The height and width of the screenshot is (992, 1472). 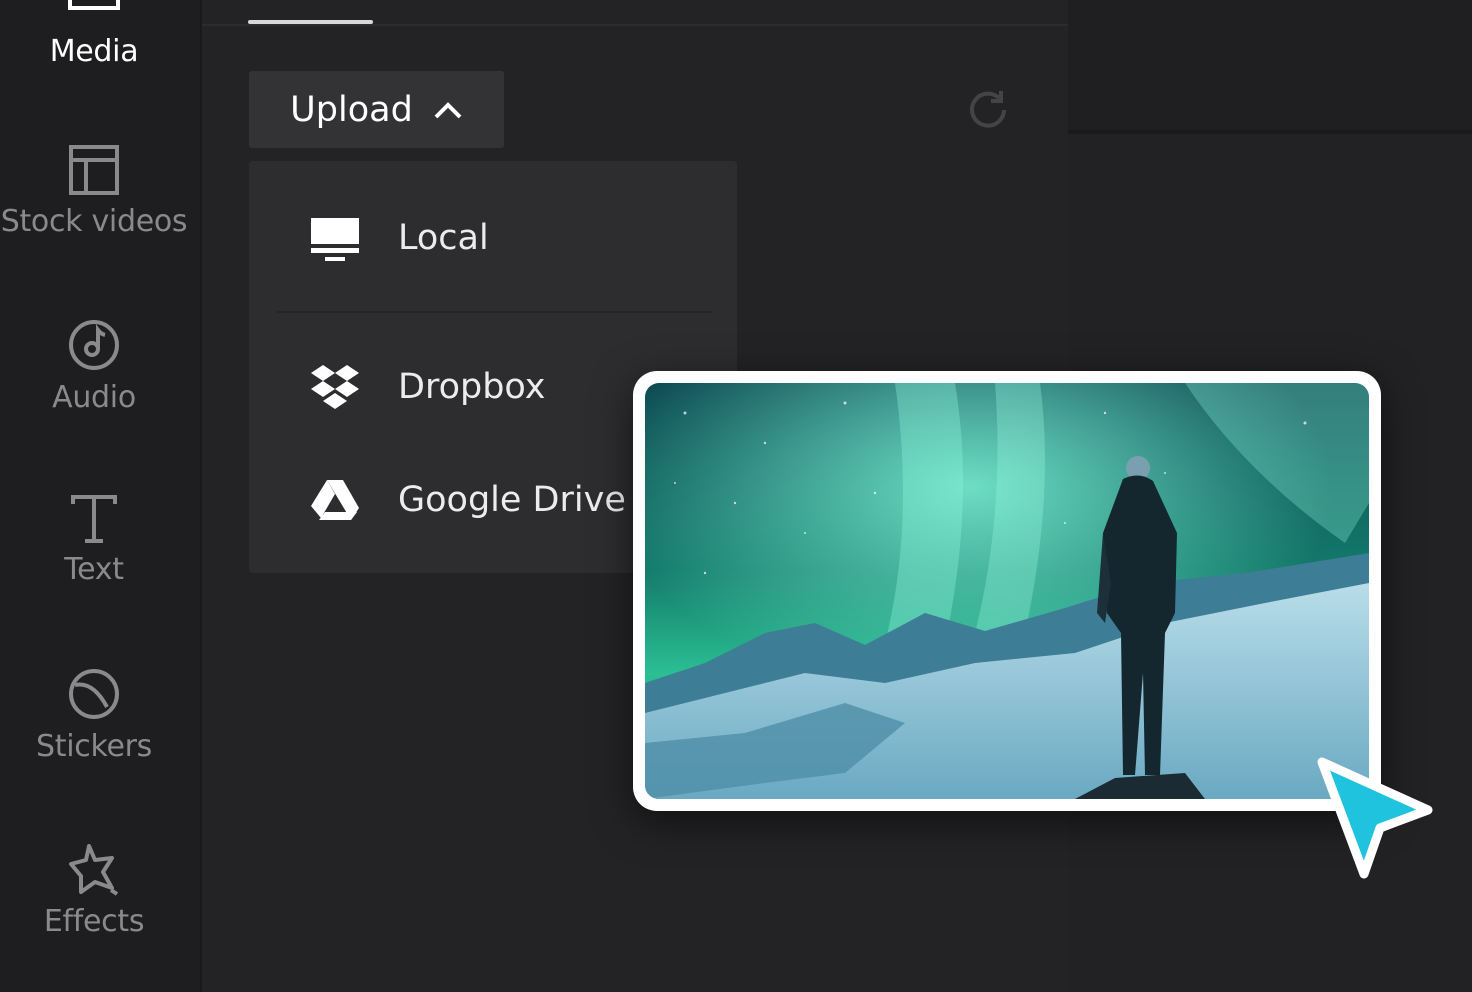 I want to click on sidebar-item-label: Stock videos, so click(x=94, y=221).